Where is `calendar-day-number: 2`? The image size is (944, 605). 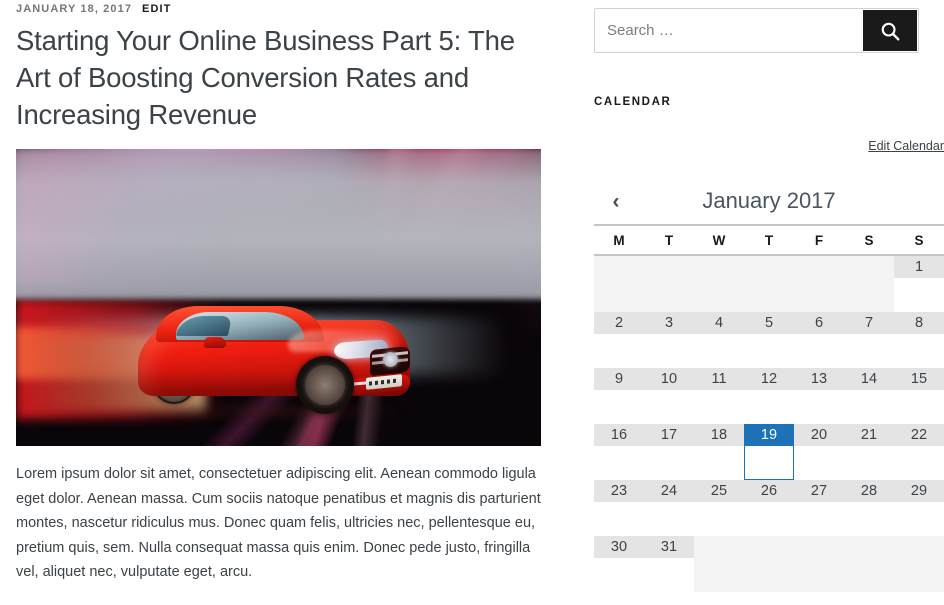 calendar-day-number: 2 is located at coordinates (619, 323).